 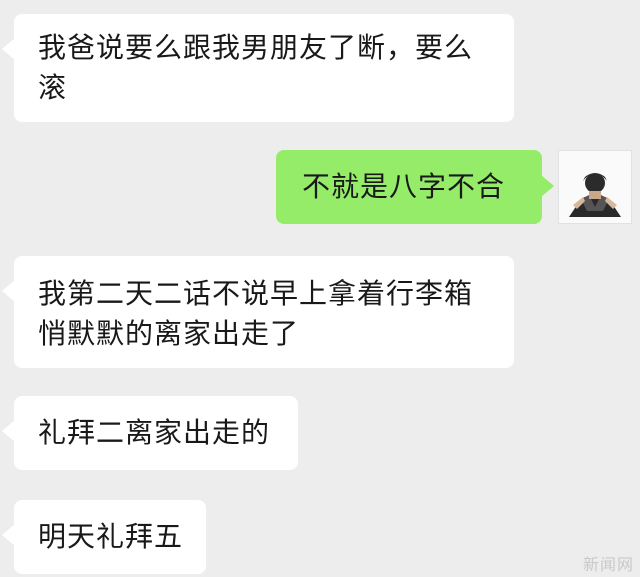 I want to click on message-text: 我爸说要么跟我男朋友了断，要么滚, so click(x=256, y=67).